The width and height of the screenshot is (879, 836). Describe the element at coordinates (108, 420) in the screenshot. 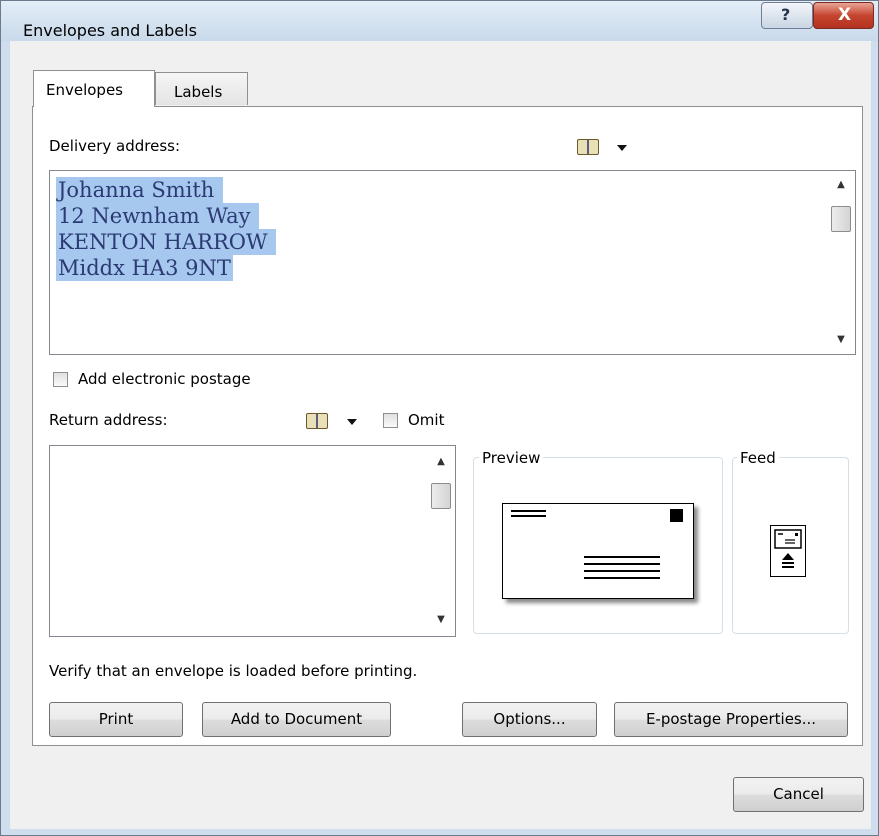

I see `return-address-label: Return address:` at that location.